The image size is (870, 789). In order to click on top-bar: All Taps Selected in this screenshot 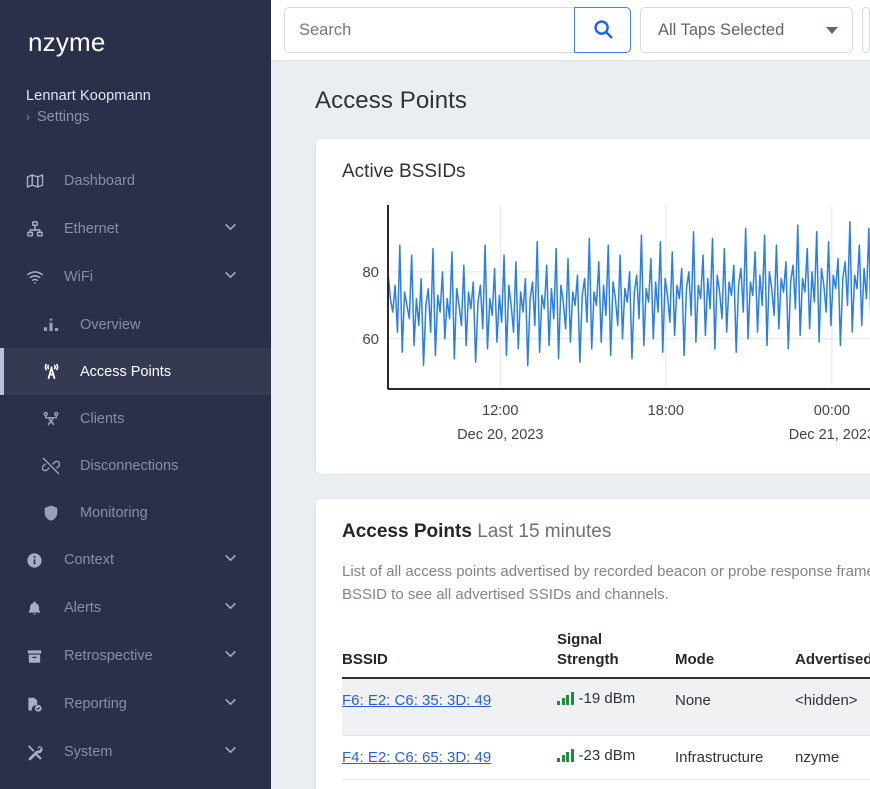, I will do `click(570, 30)`.